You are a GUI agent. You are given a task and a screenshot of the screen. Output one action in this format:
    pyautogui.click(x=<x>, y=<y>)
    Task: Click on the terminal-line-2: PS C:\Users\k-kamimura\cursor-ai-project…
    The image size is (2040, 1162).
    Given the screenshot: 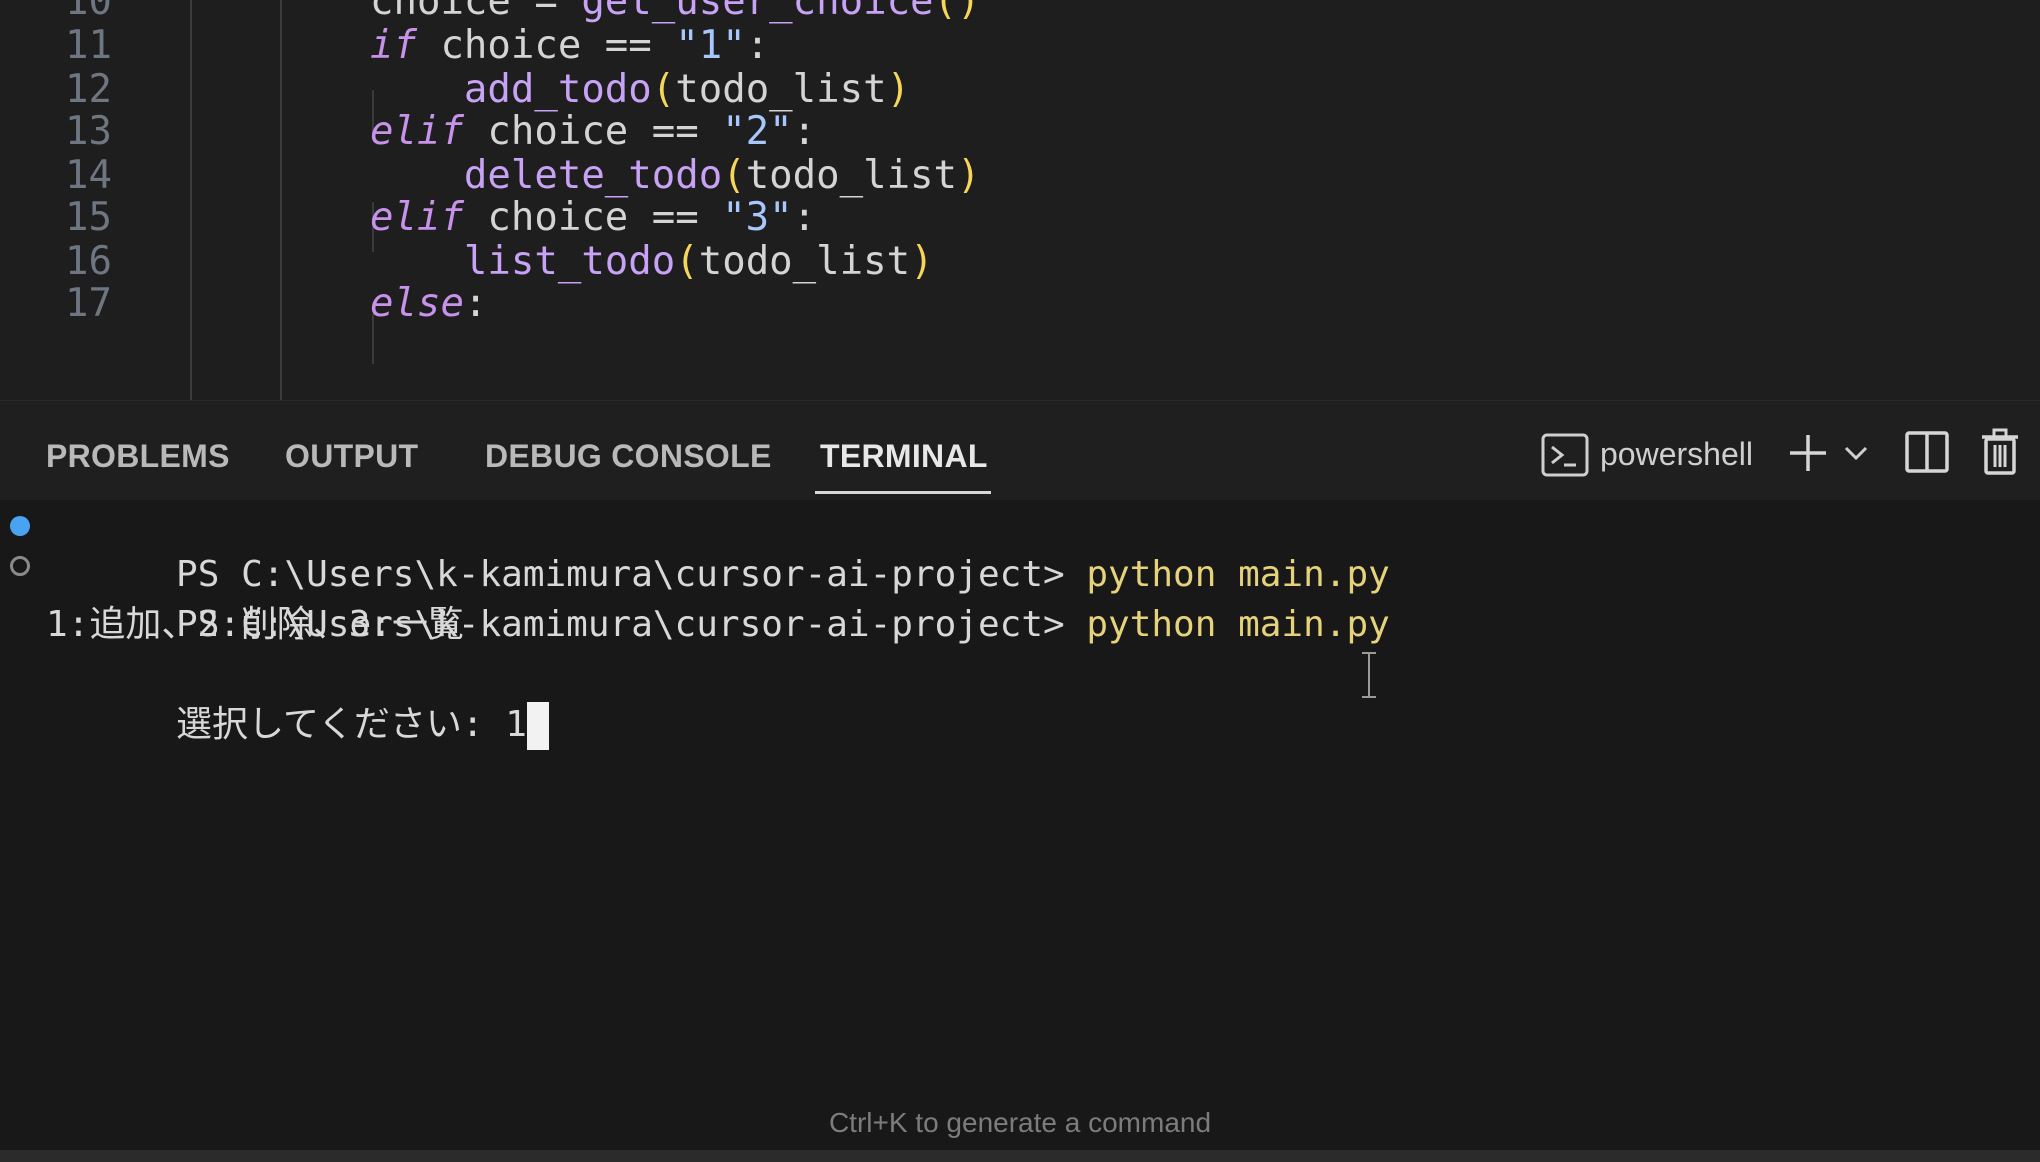 What is the action you would take?
    pyautogui.click(x=718, y=597)
    